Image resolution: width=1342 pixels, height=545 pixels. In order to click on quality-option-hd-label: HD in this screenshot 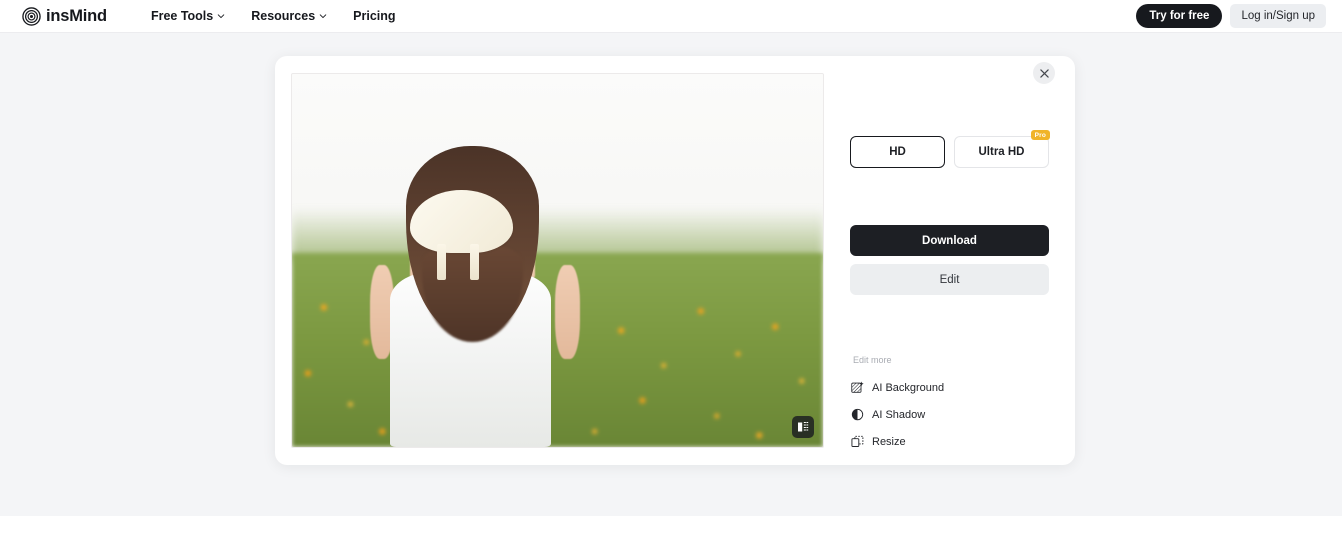, I will do `click(897, 152)`.